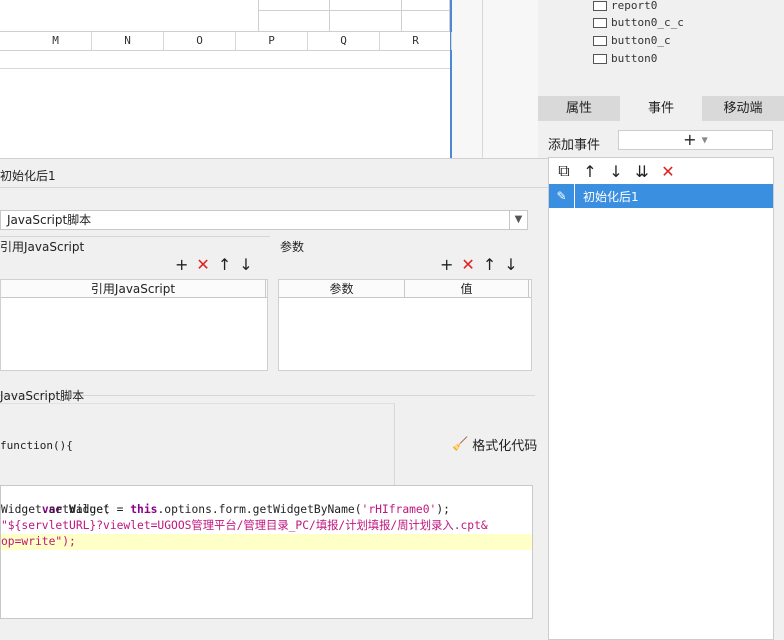 This screenshot has height=640, width=784. Describe the element at coordinates (690, 139) in the screenshot. I see `plus-icon: +` at that location.